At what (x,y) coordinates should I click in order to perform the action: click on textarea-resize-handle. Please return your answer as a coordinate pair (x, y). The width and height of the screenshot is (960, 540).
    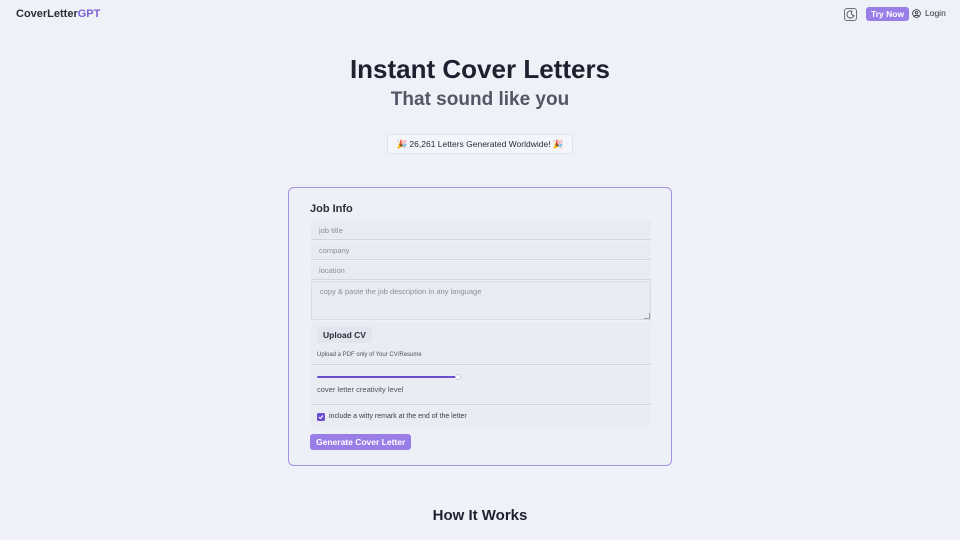
    Looking at the image, I should click on (647, 316).